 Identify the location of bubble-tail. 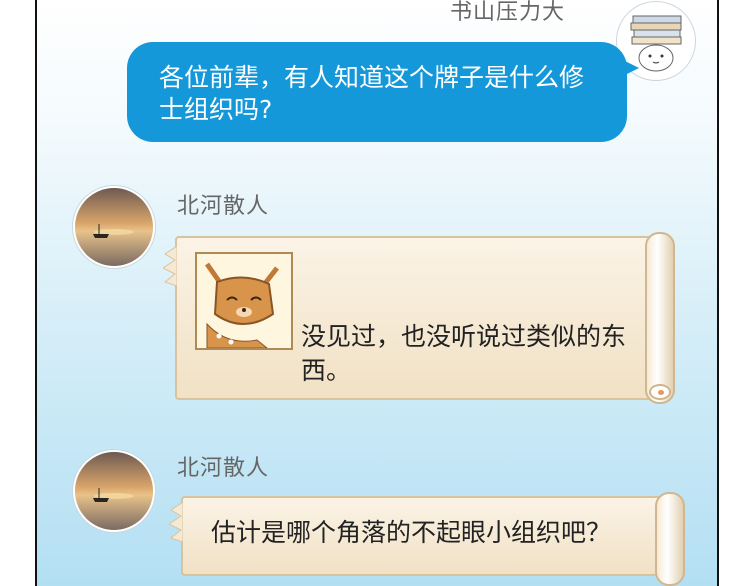
(629, 68).